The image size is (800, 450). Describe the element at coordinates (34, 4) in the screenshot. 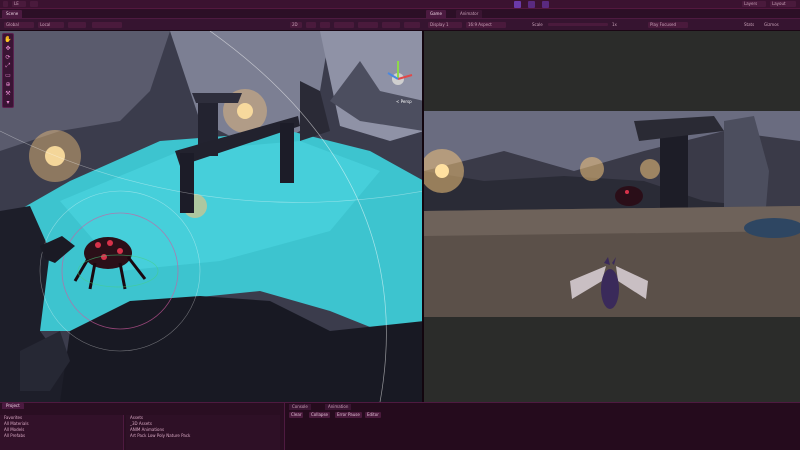

I see `cloud-icon` at that location.